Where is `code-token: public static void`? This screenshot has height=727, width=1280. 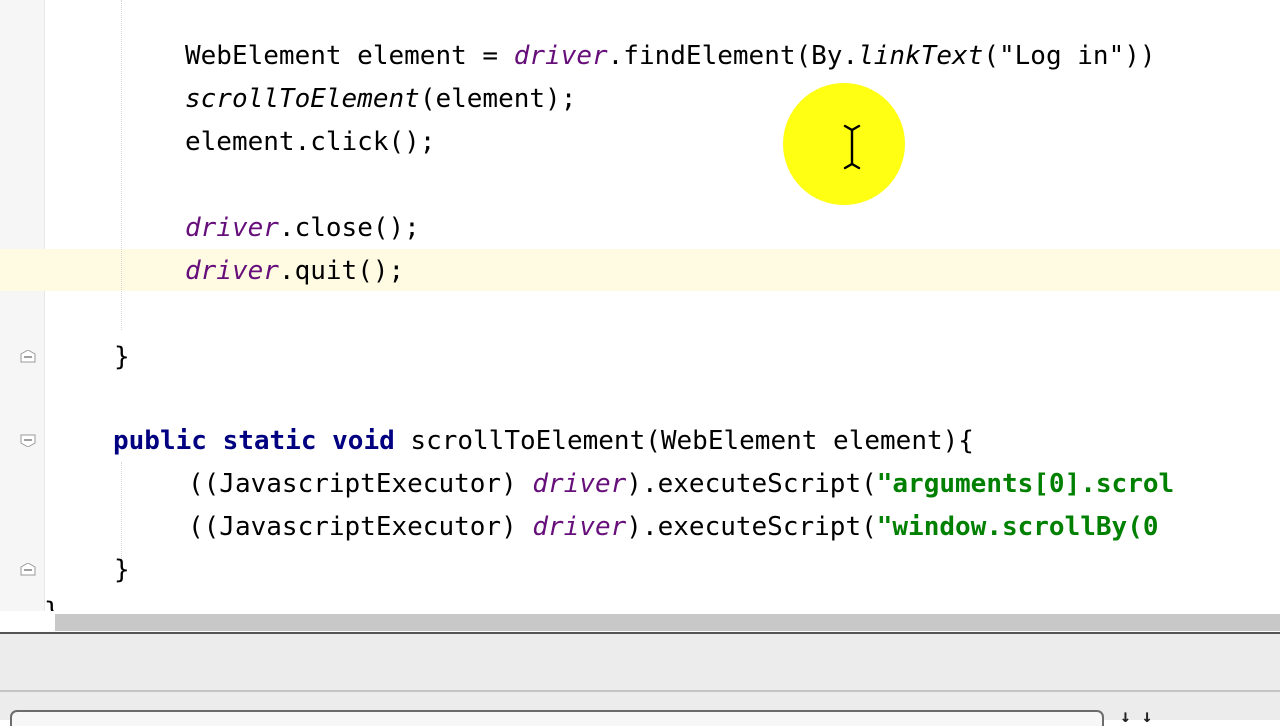
code-token: public static void is located at coordinates (254, 441).